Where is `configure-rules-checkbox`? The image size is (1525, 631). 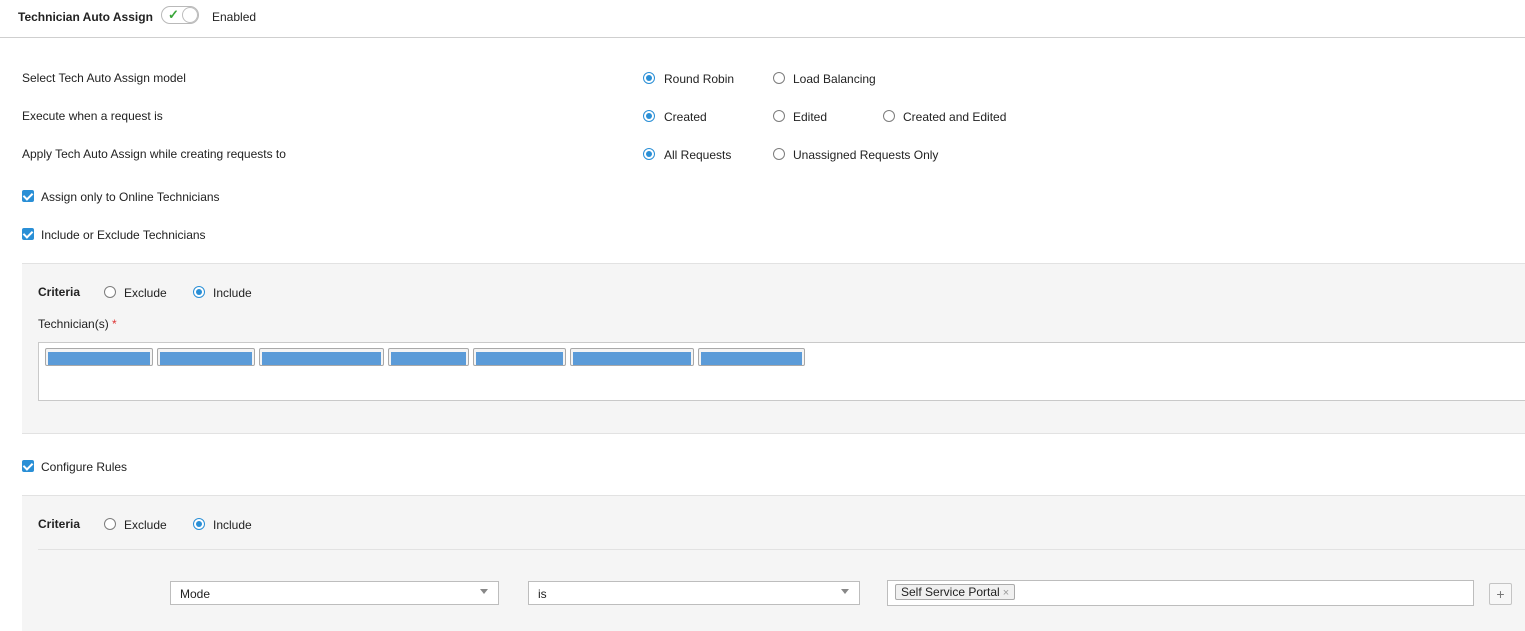
configure-rules-checkbox is located at coordinates (28, 466).